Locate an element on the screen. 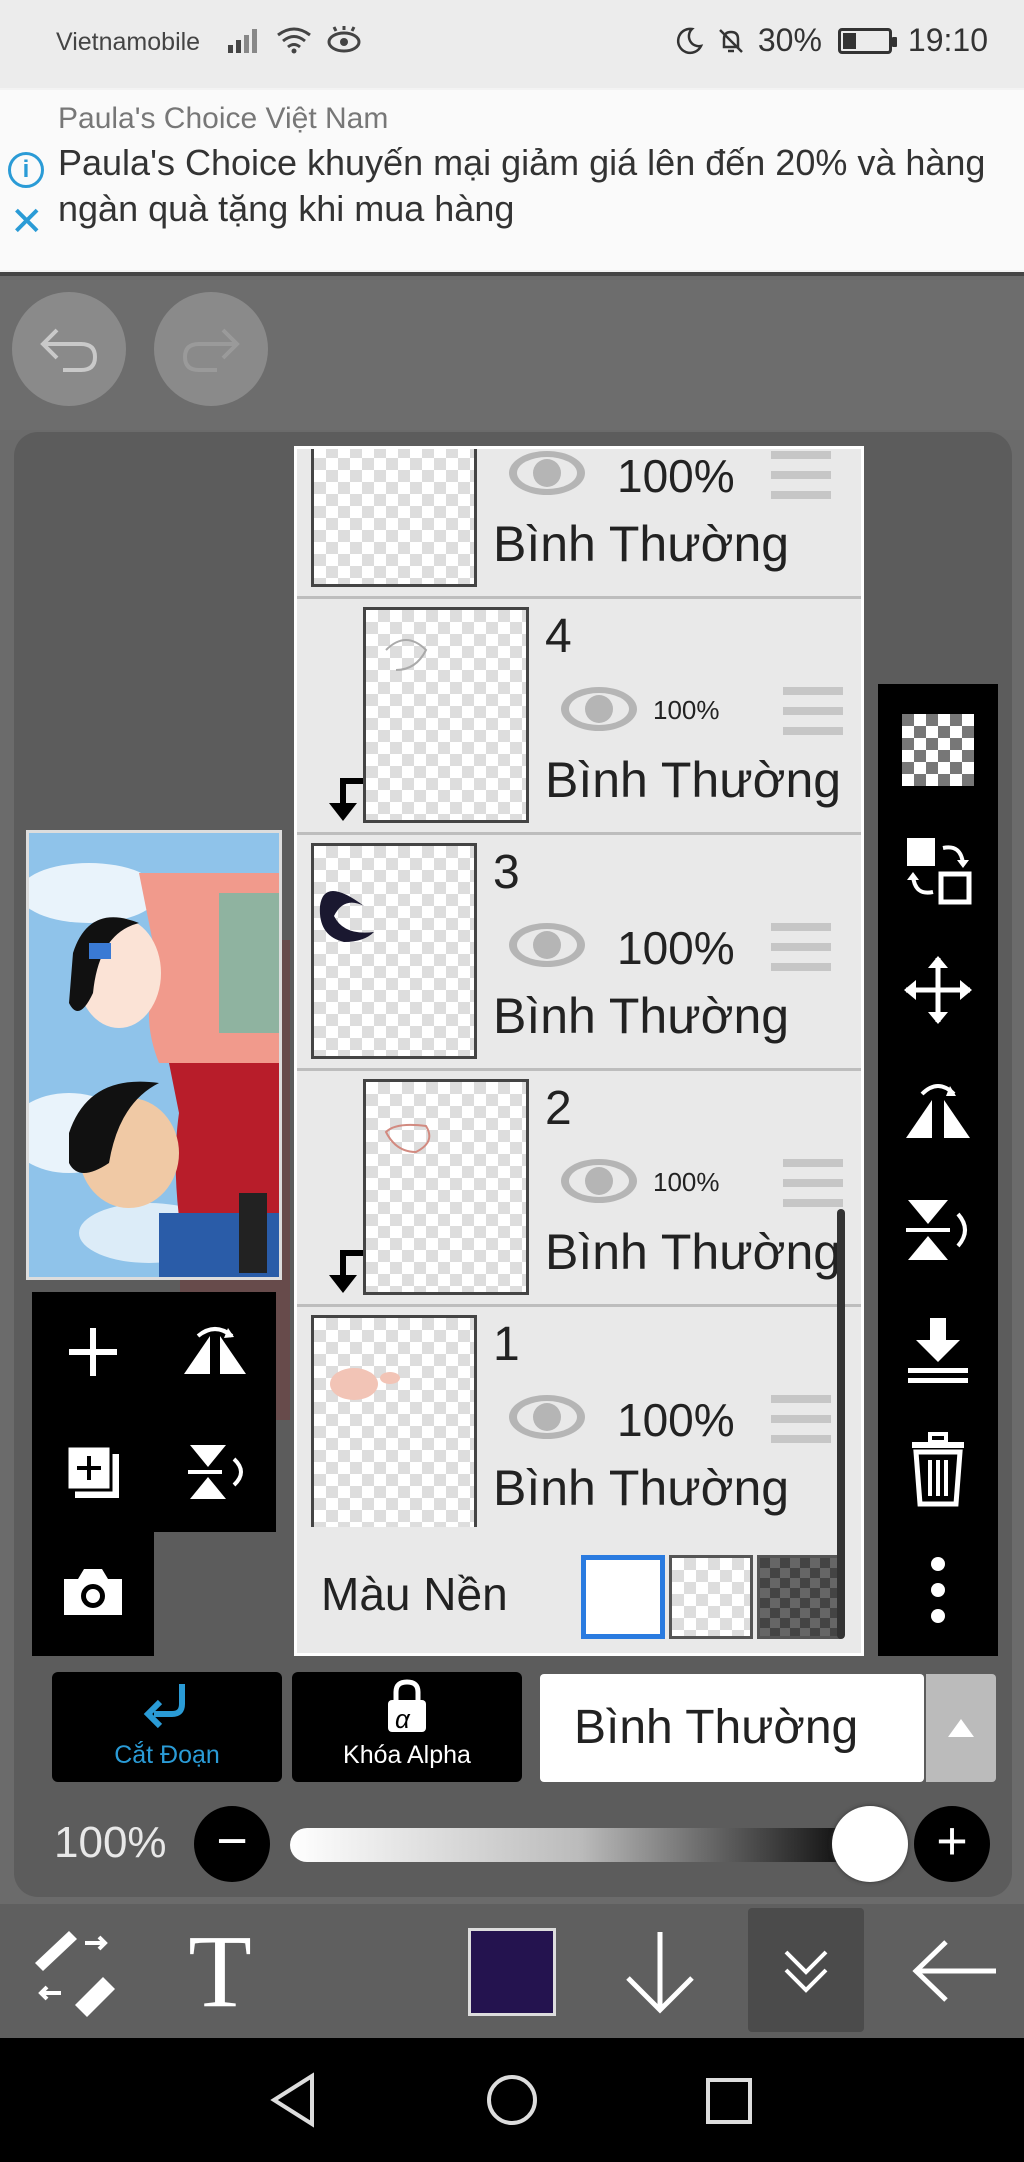  back-icon is located at coordinates (293, 2100).